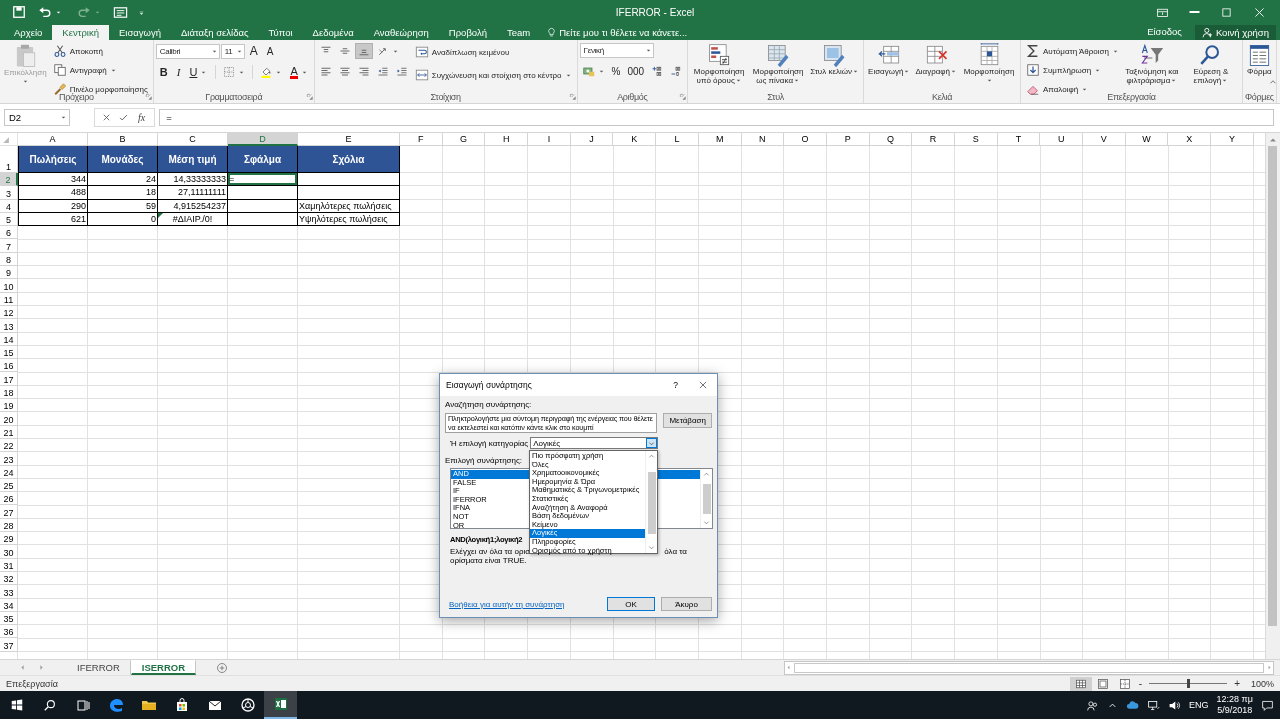 This screenshot has width=1280, height=720. Describe the element at coordinates (80, 32) in the screenshot. I see `ribbon-tab: Κεντρική` at that location.